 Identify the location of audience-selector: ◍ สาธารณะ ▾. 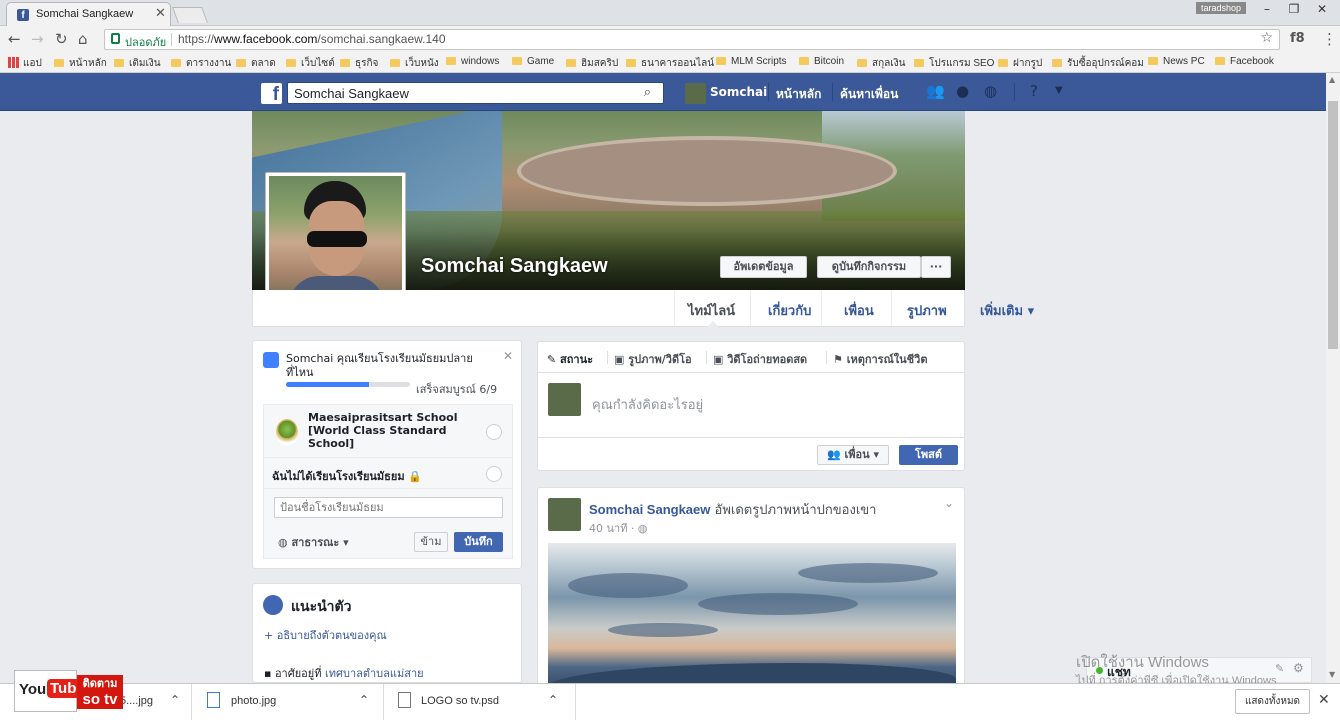
(313, 542).